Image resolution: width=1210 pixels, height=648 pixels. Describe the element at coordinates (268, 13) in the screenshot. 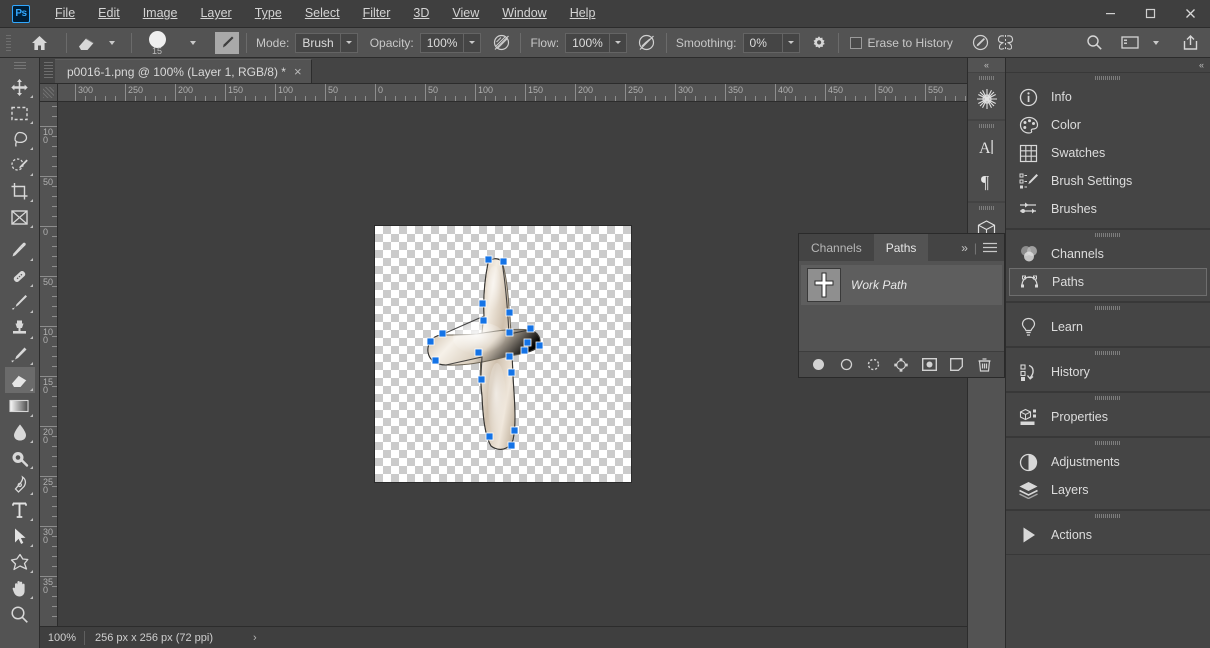

I see `menu-type: Type` at that location.